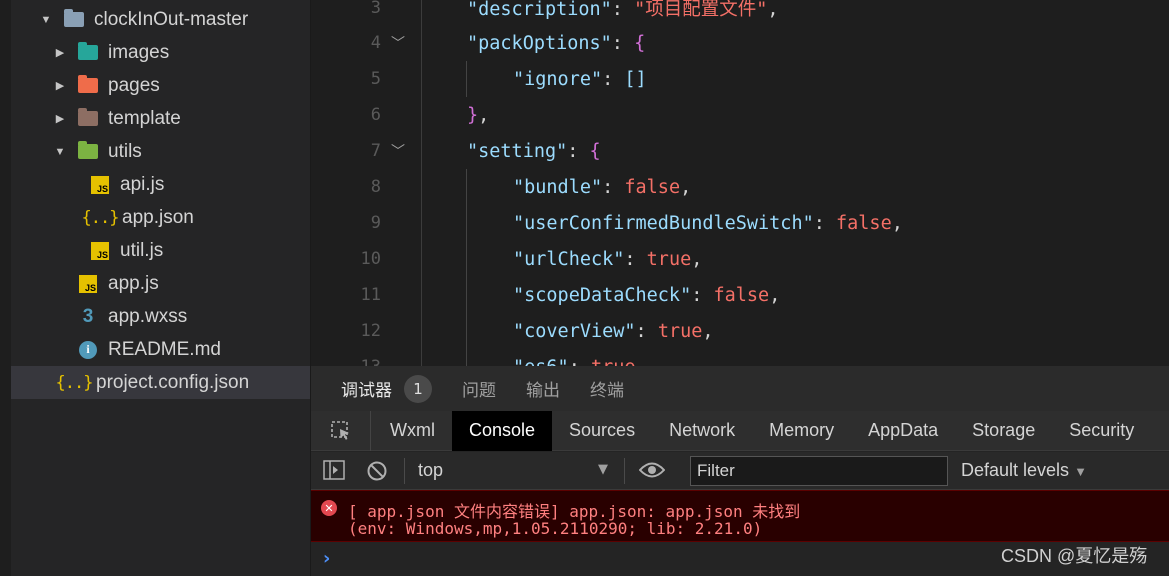  What do you see at coordinates (479, 388) in the screenshot?
I see `tab-problems: 问题` at bounding box center [479, 388].